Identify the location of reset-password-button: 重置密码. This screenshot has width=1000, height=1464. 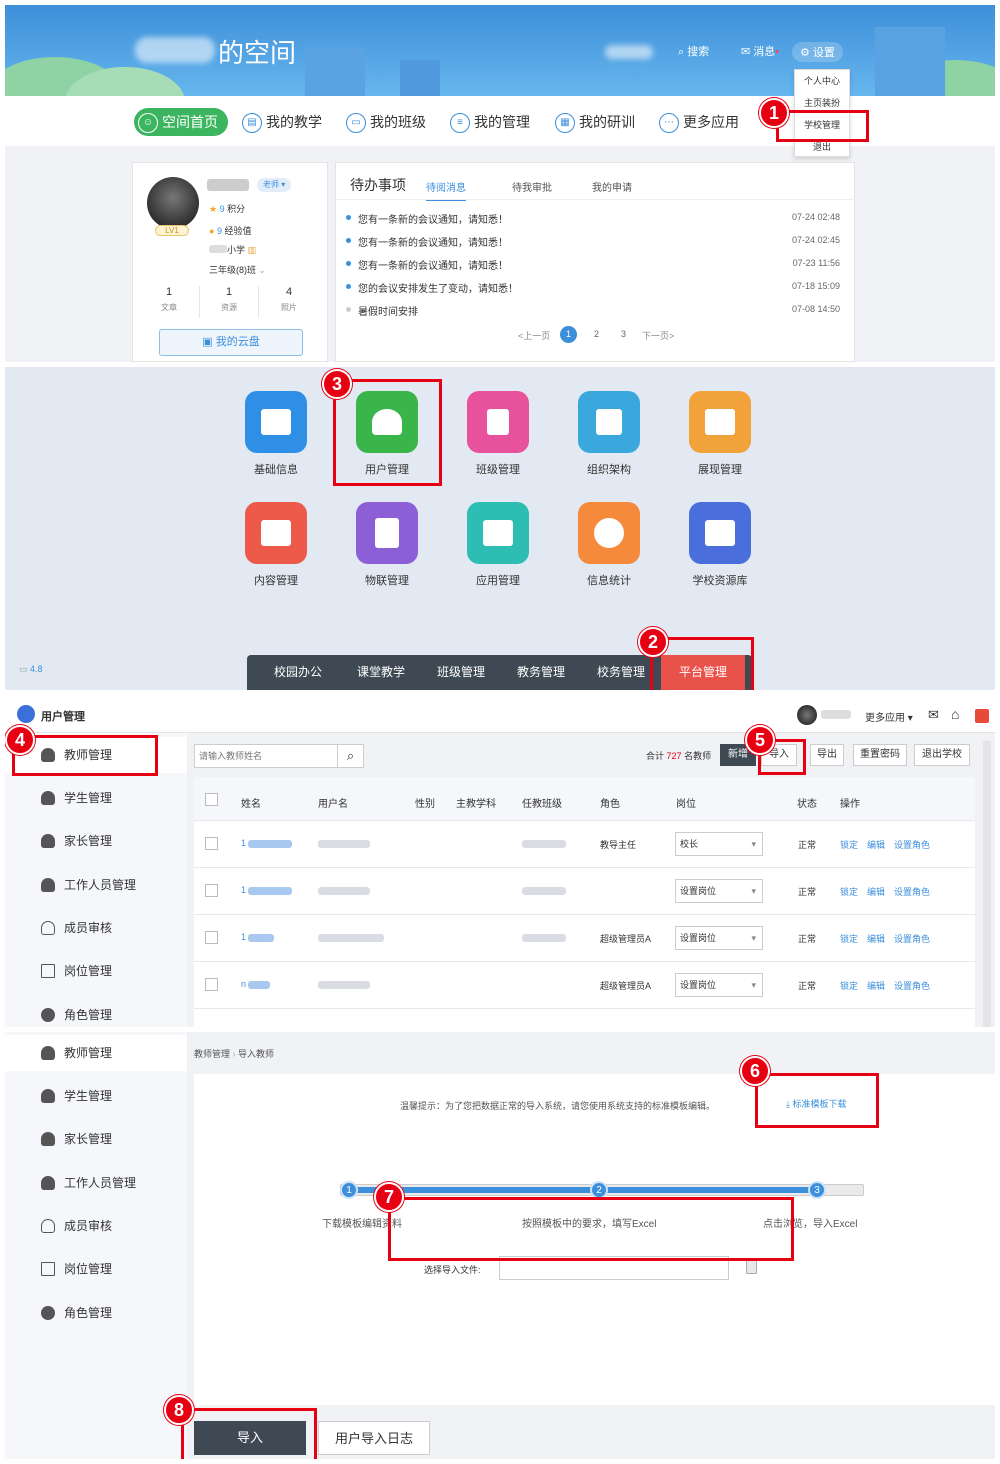
(880, 755).